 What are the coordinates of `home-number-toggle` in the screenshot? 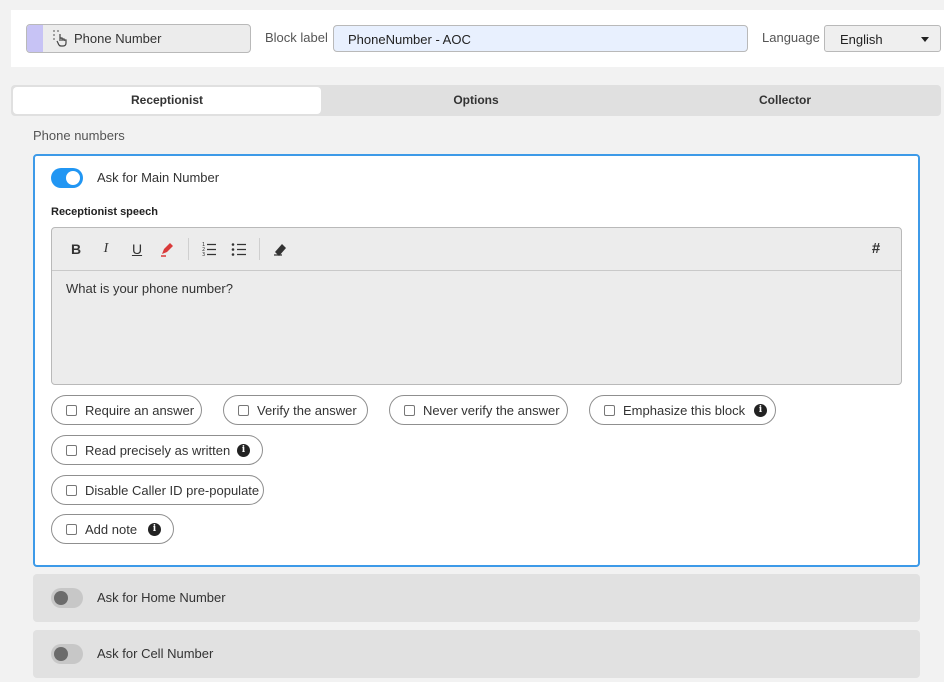 It's located at (67, 598).